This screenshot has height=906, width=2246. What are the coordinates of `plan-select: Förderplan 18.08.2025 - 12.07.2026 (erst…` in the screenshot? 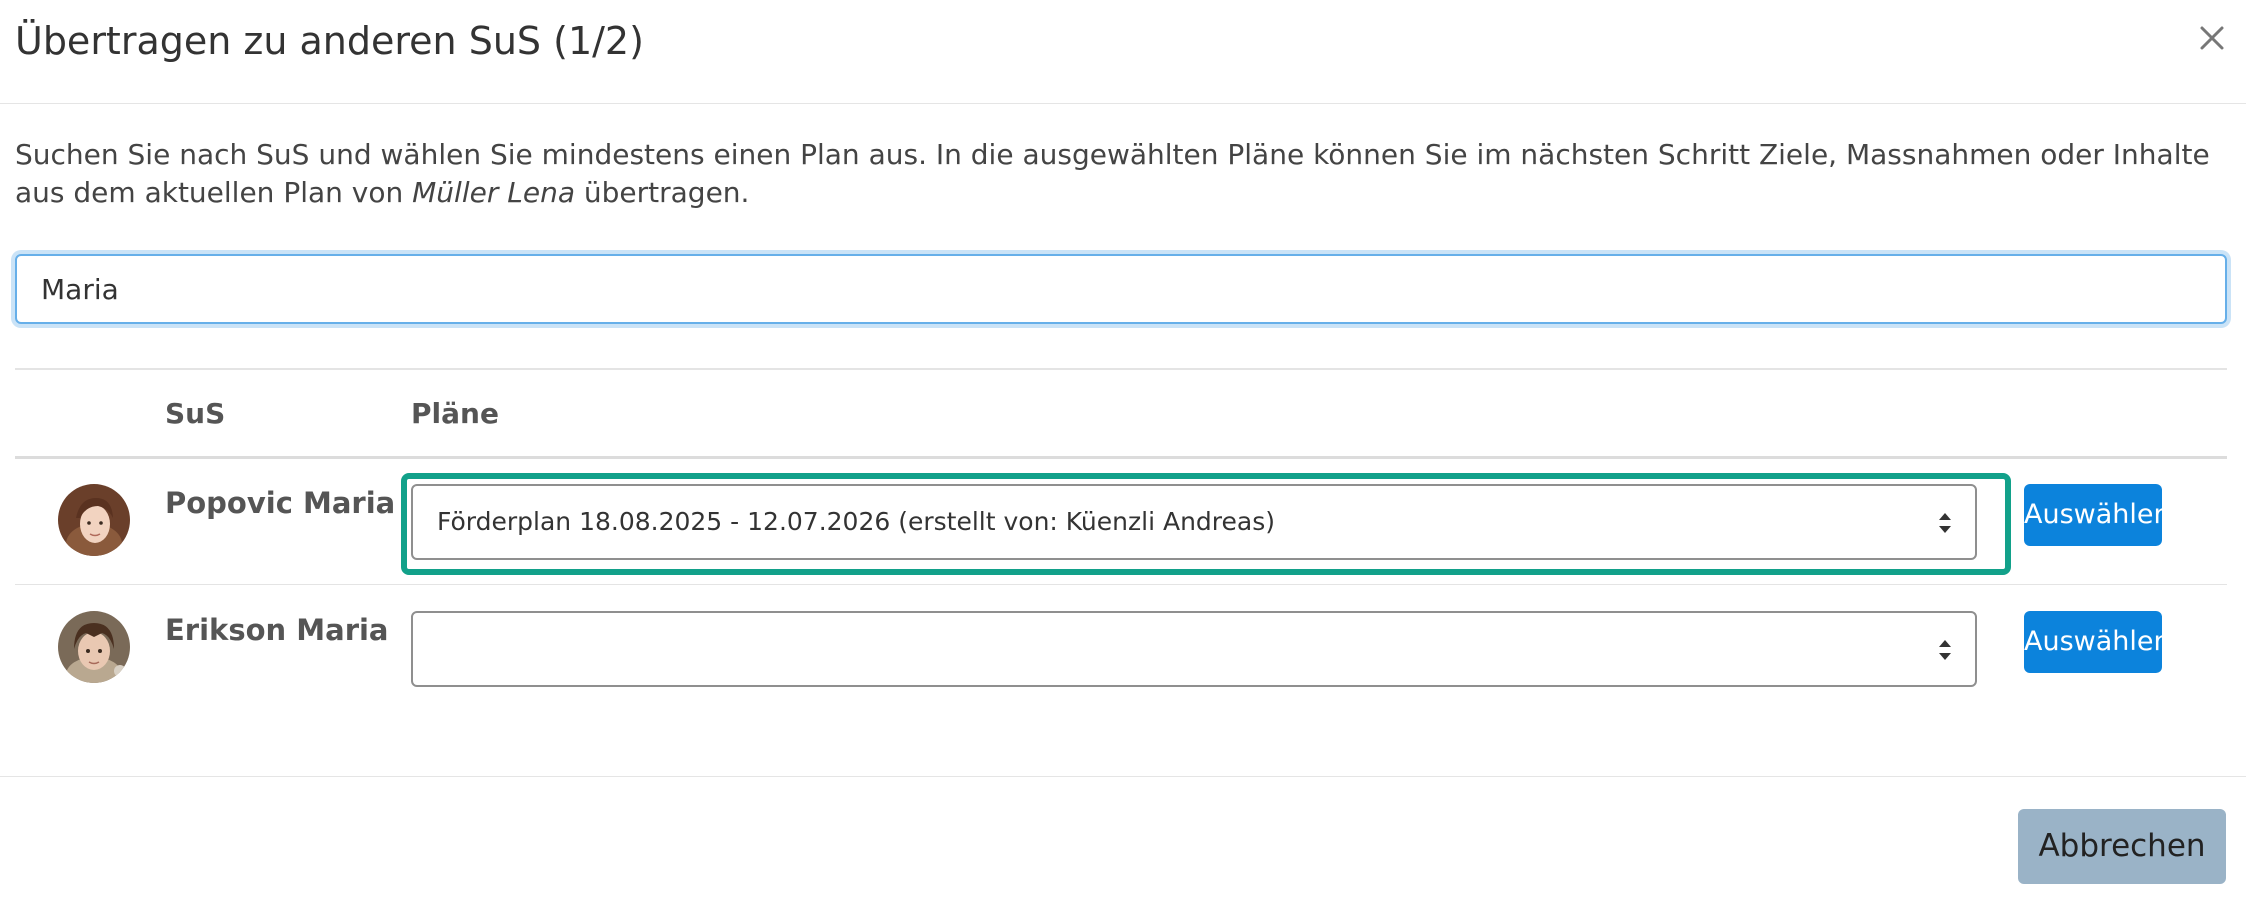 It's located at (1194, 522).